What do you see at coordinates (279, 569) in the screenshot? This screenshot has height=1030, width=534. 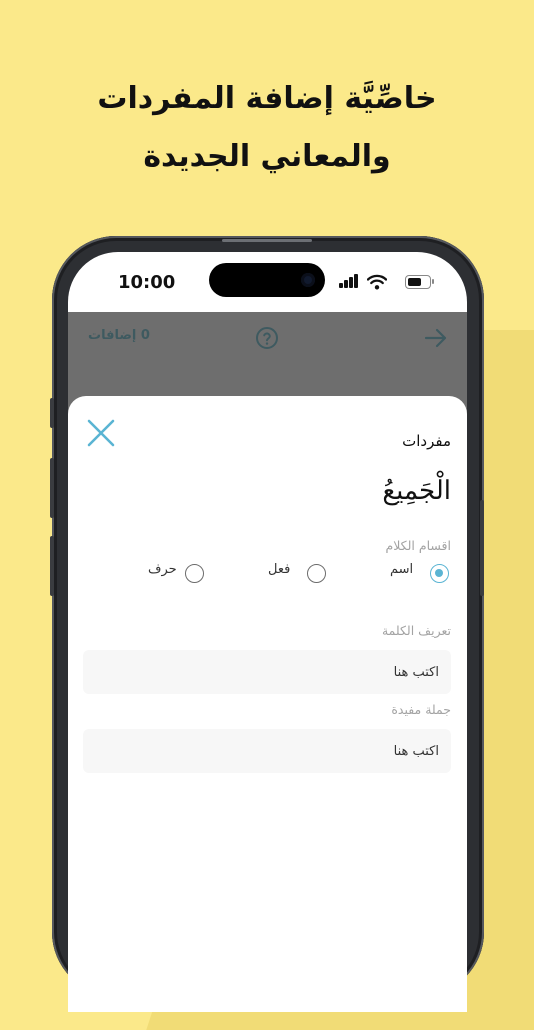 I see `radio-verb-label: فعل` at bounding box center [279, 569].